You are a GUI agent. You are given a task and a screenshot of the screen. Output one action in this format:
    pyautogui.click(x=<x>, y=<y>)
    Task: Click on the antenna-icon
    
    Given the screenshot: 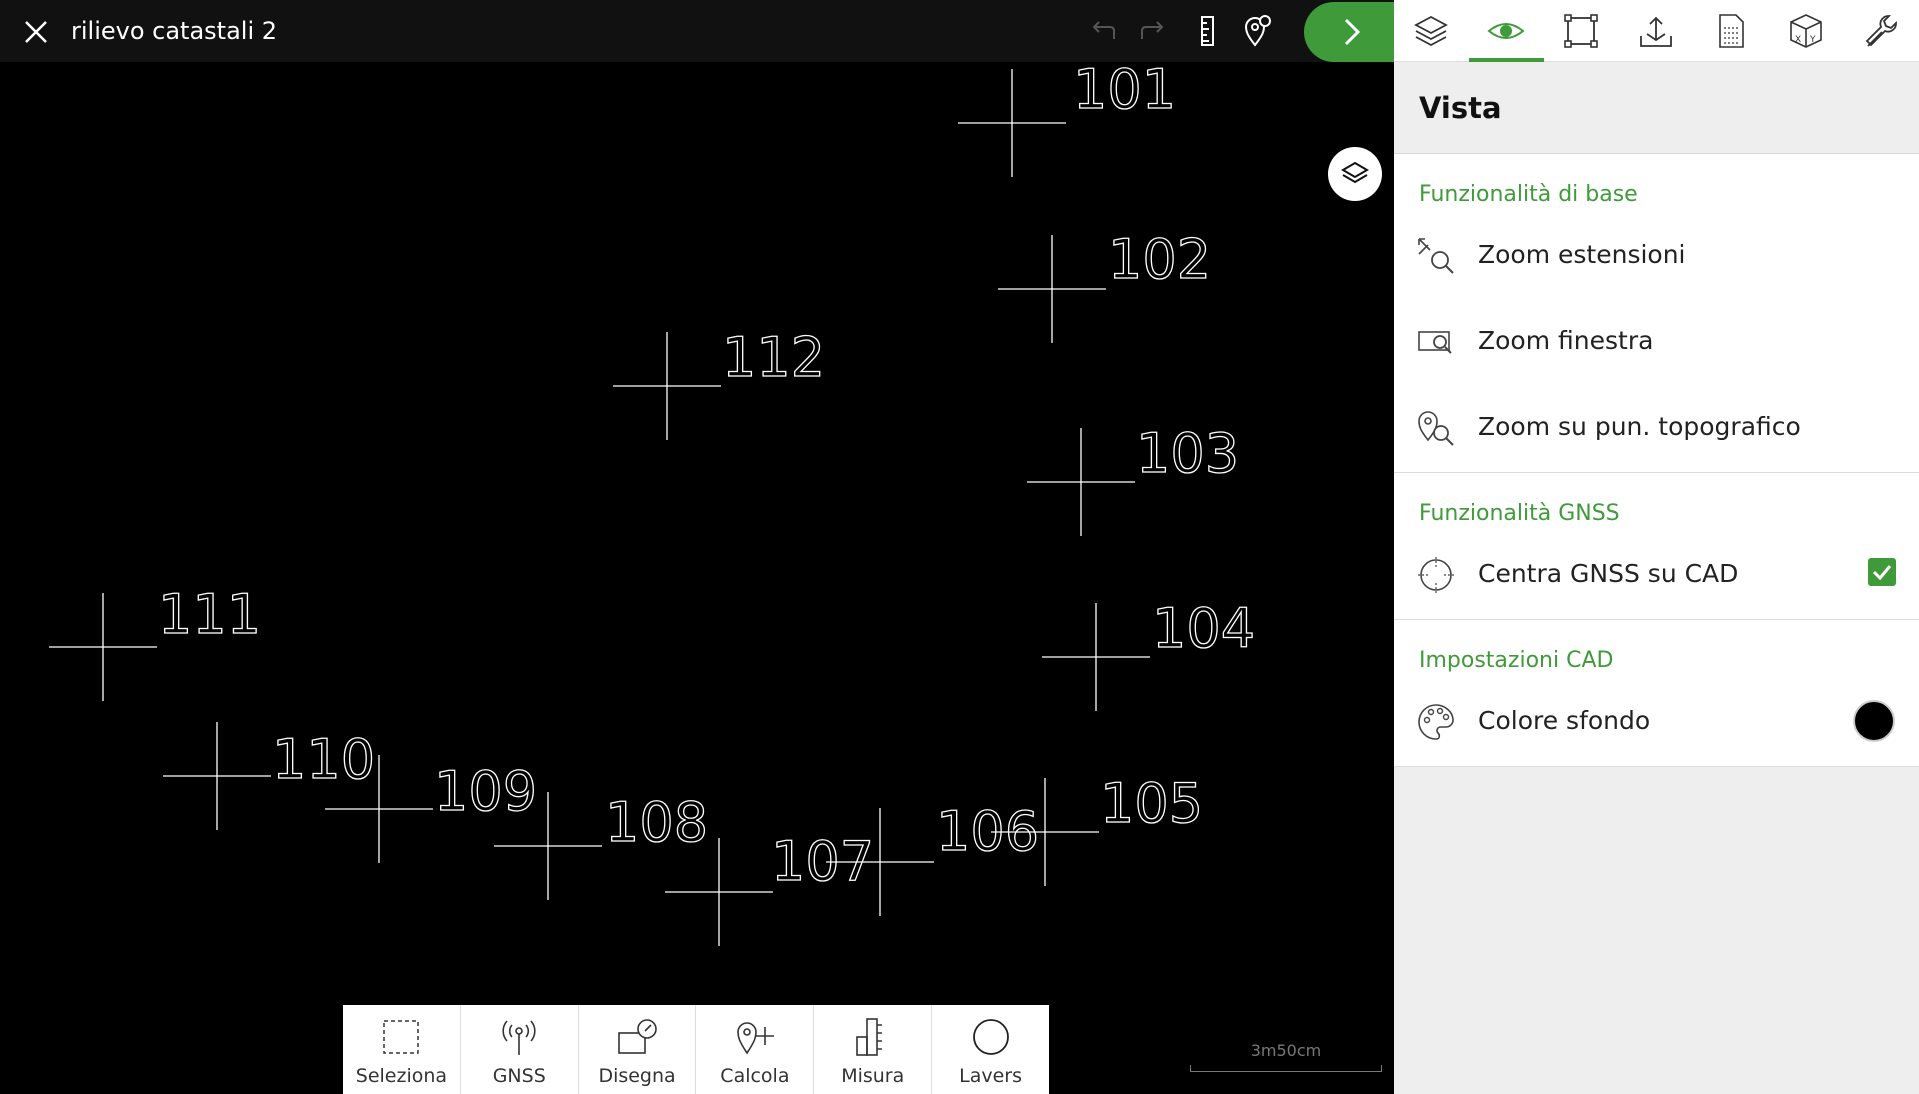 What is the action you would take?
    pyautogui.click(x=519, y=1037)
    